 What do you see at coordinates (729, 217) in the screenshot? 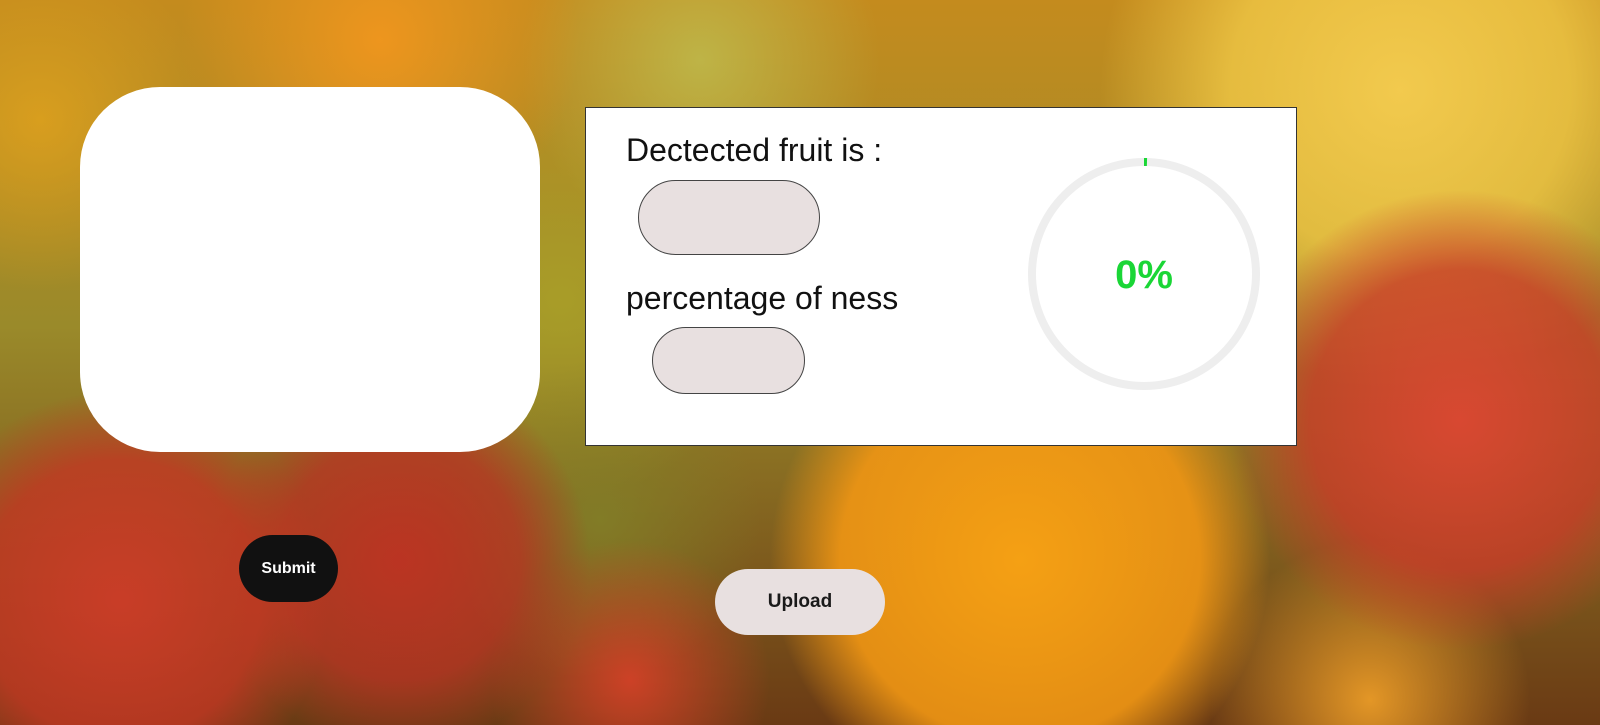
I see `detected-fruit-output` at bounding box center [729, 217].